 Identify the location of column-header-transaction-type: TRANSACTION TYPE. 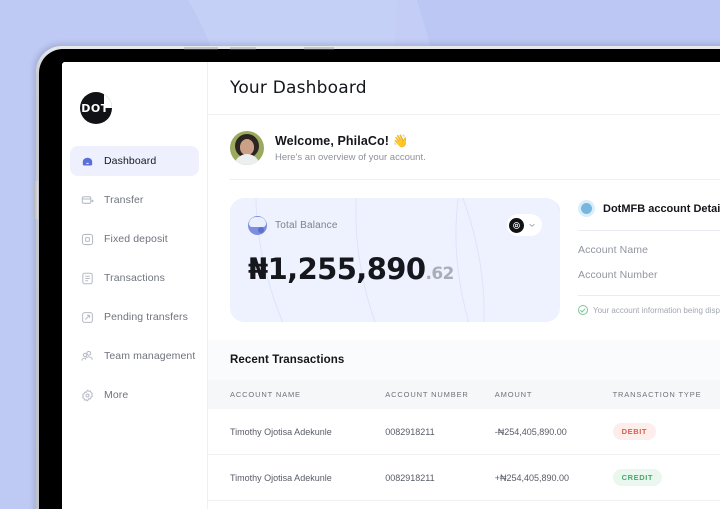
(657, 394).